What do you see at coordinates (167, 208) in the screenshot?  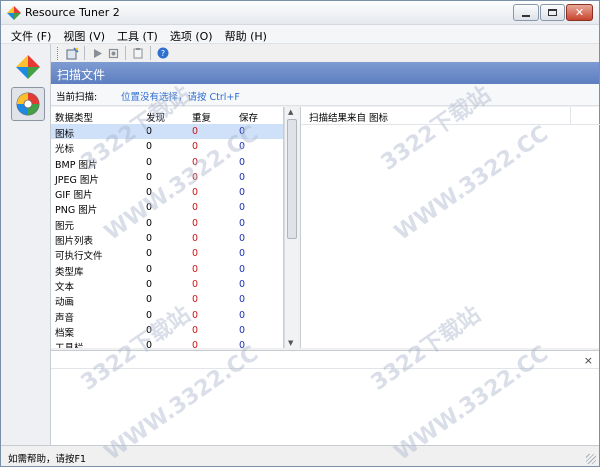 I see `table-row: PNG 图片 0 0 0` at bounding box center [167, 208].